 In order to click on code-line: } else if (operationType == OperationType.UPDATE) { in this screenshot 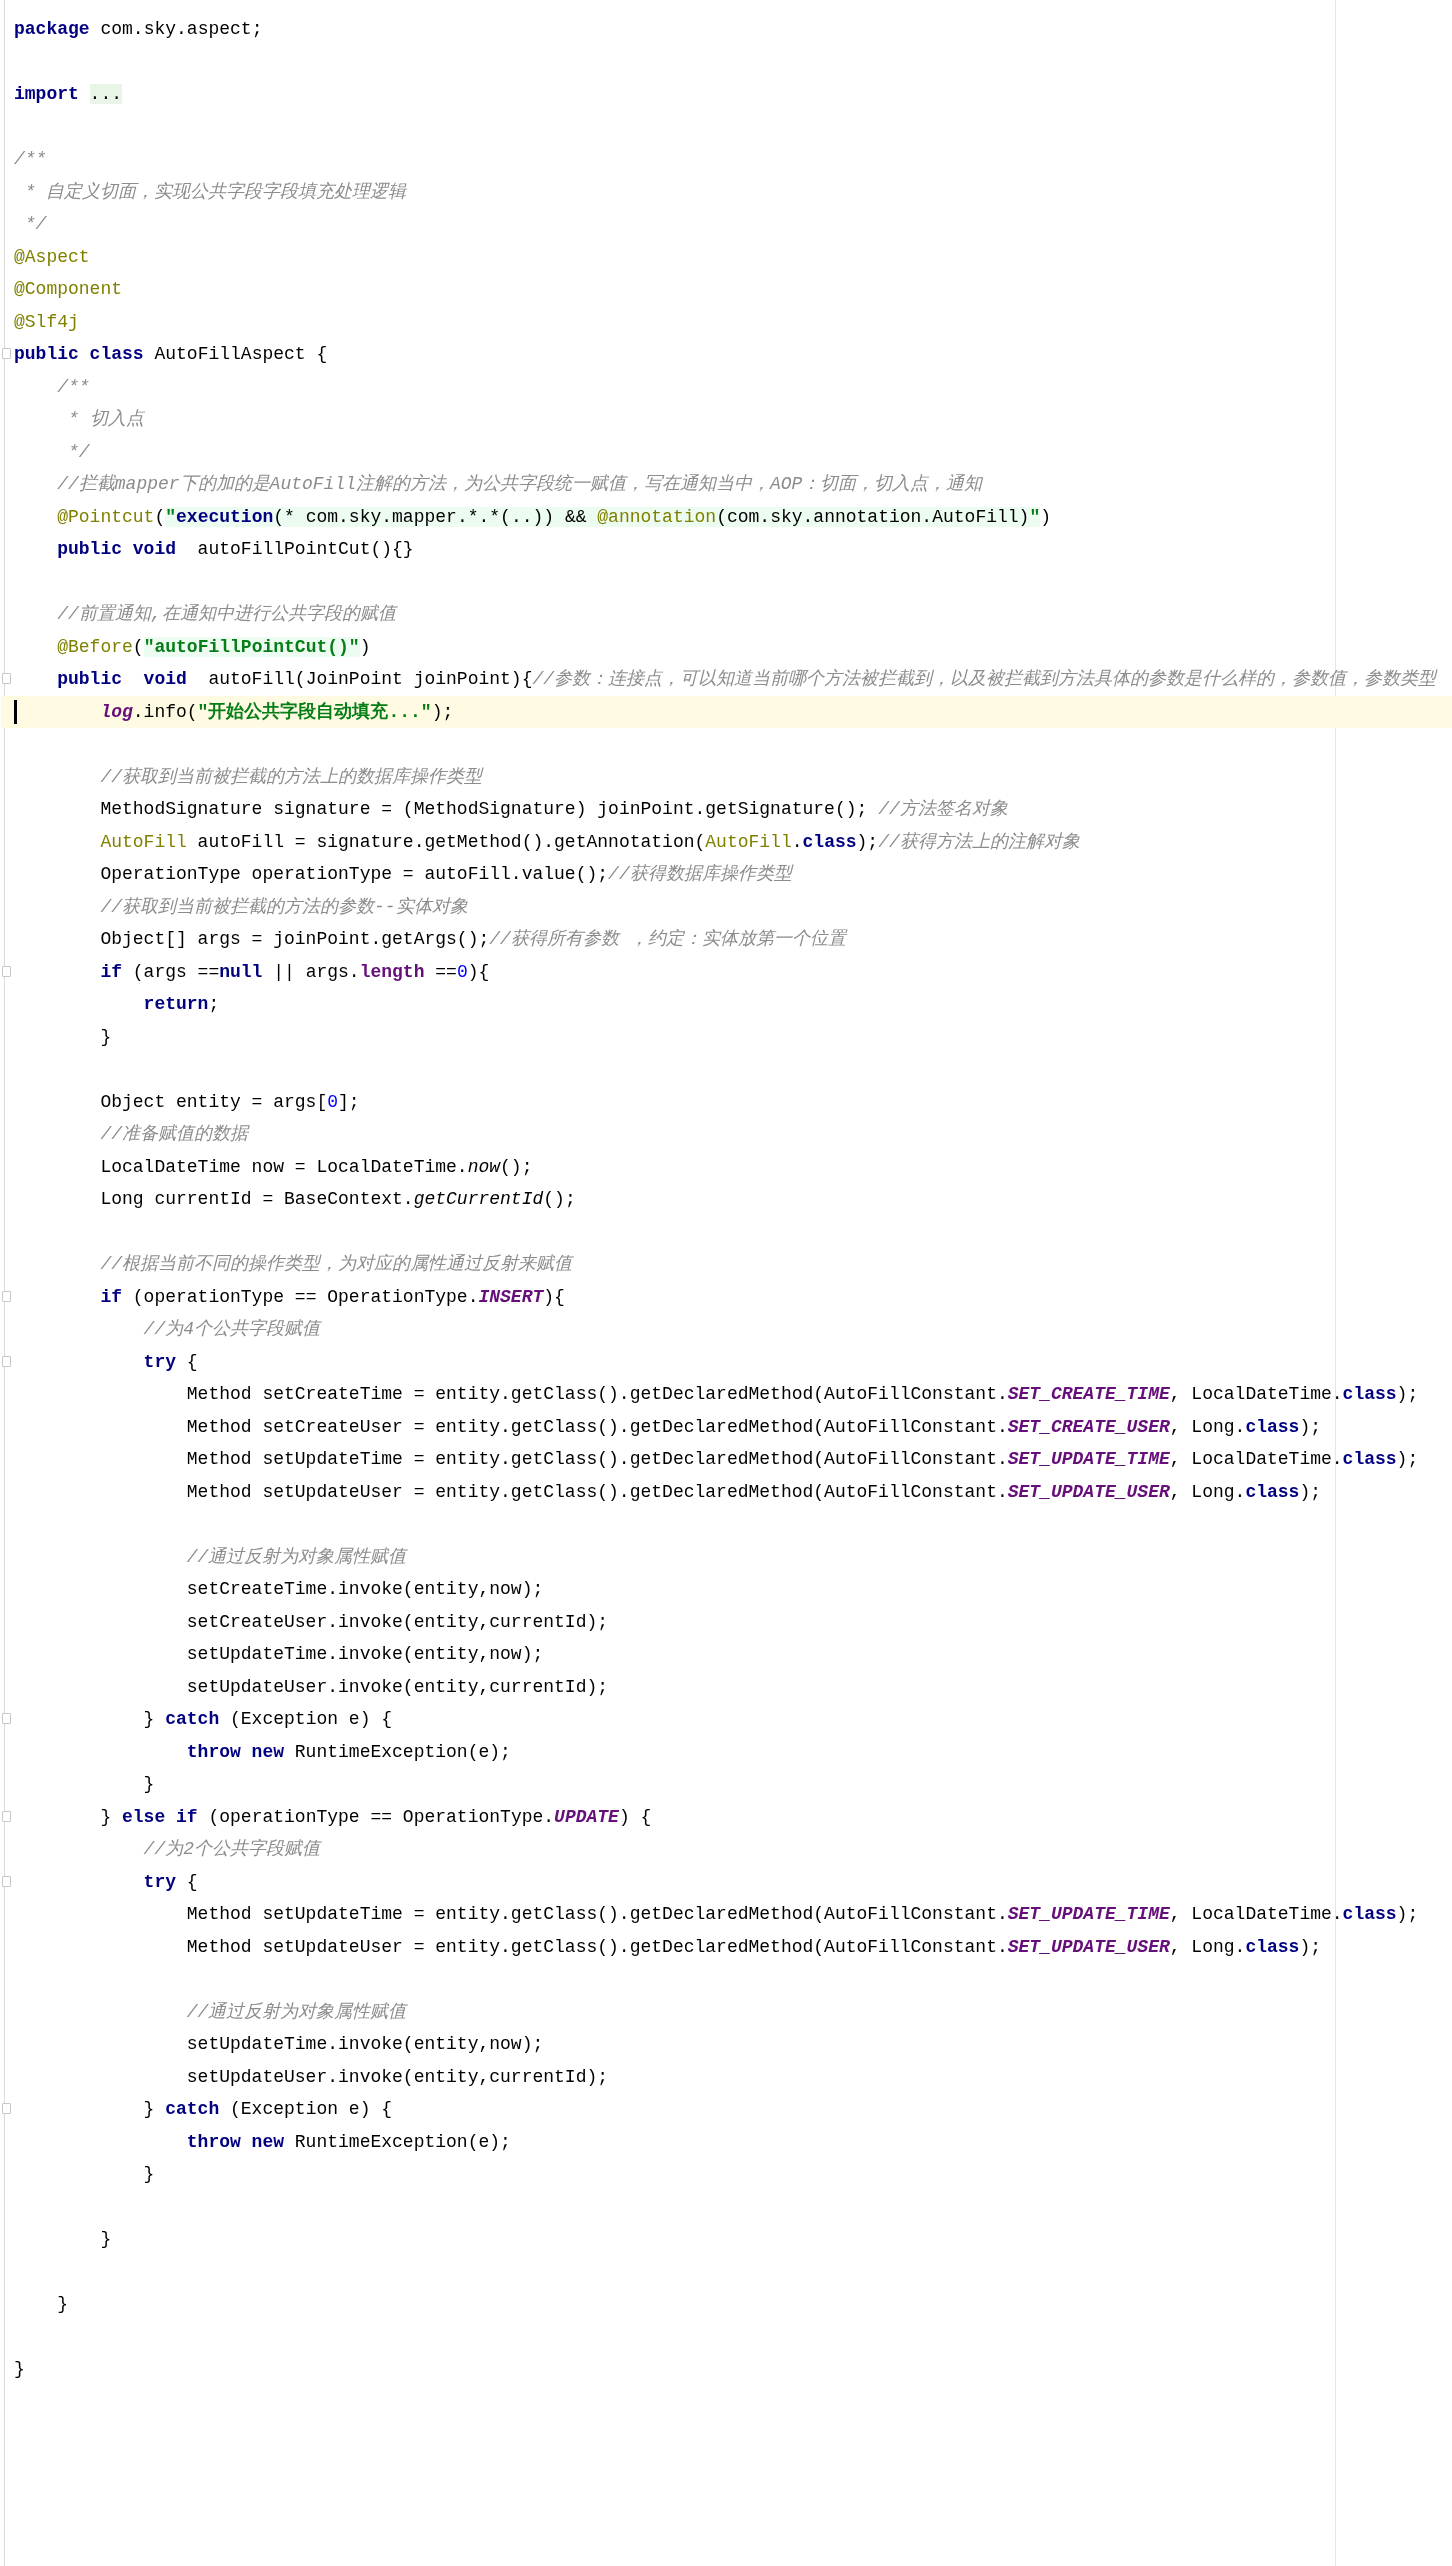, I will do `click(376, 1817)`.